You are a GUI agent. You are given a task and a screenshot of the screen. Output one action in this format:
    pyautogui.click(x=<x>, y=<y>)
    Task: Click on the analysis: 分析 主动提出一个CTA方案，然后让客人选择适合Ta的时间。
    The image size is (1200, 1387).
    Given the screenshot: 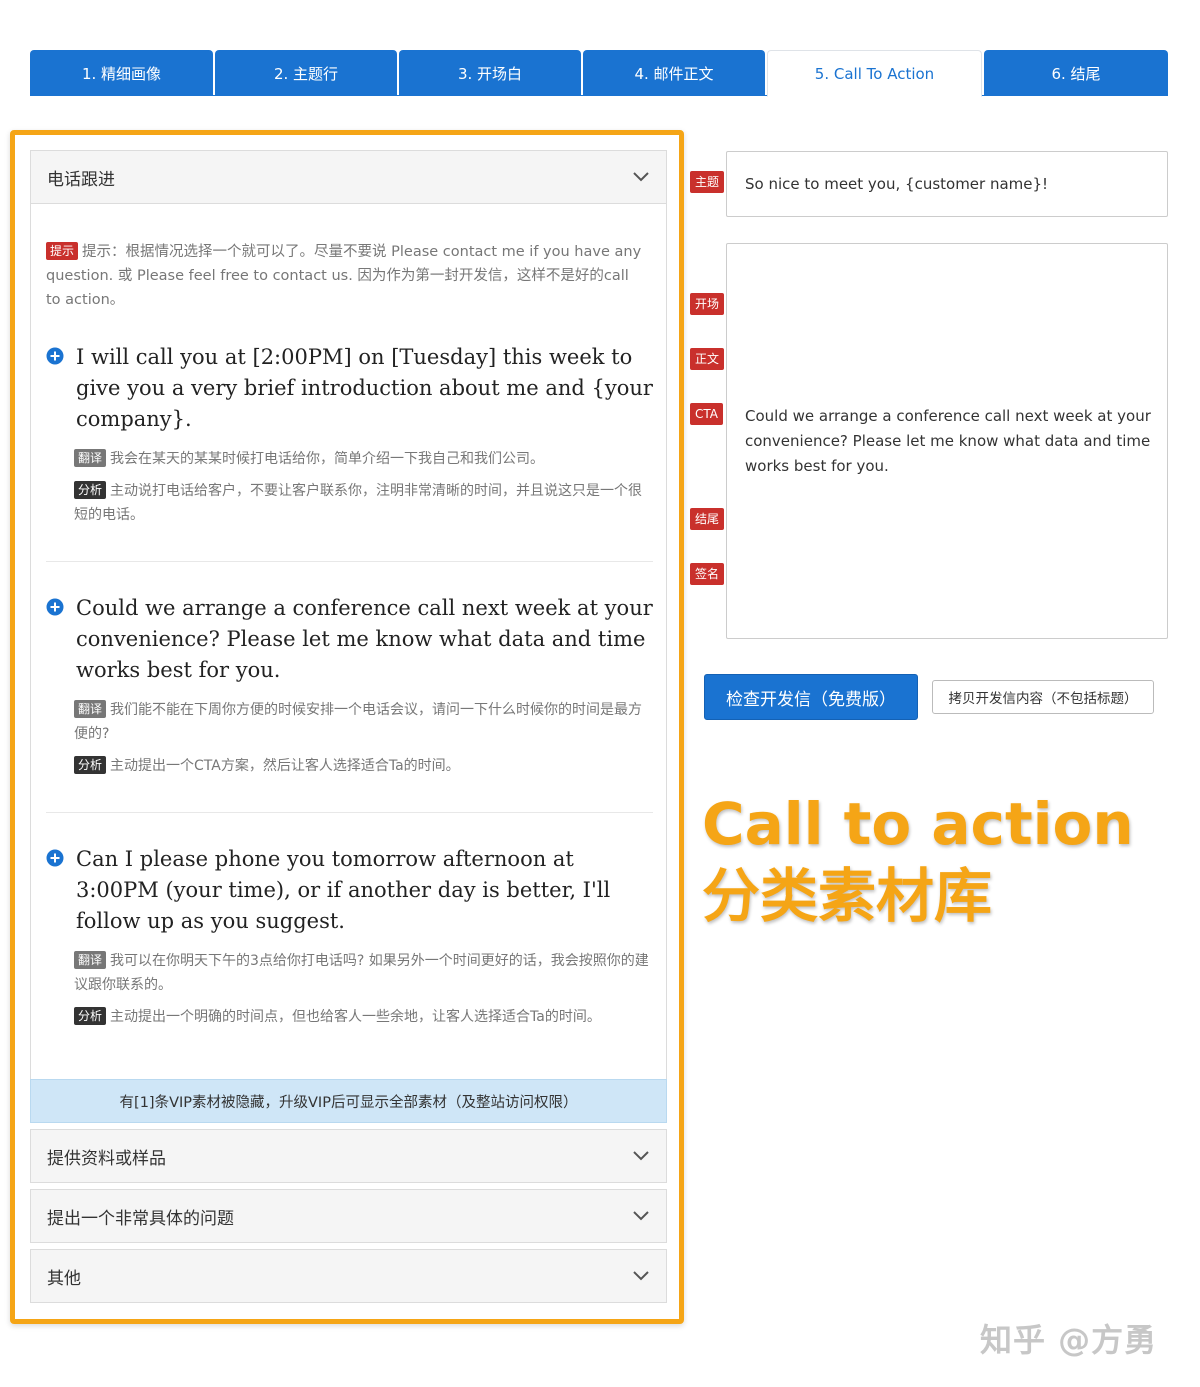 What is the action you would take?
    pyautogui.click(x=363, y=766)
    